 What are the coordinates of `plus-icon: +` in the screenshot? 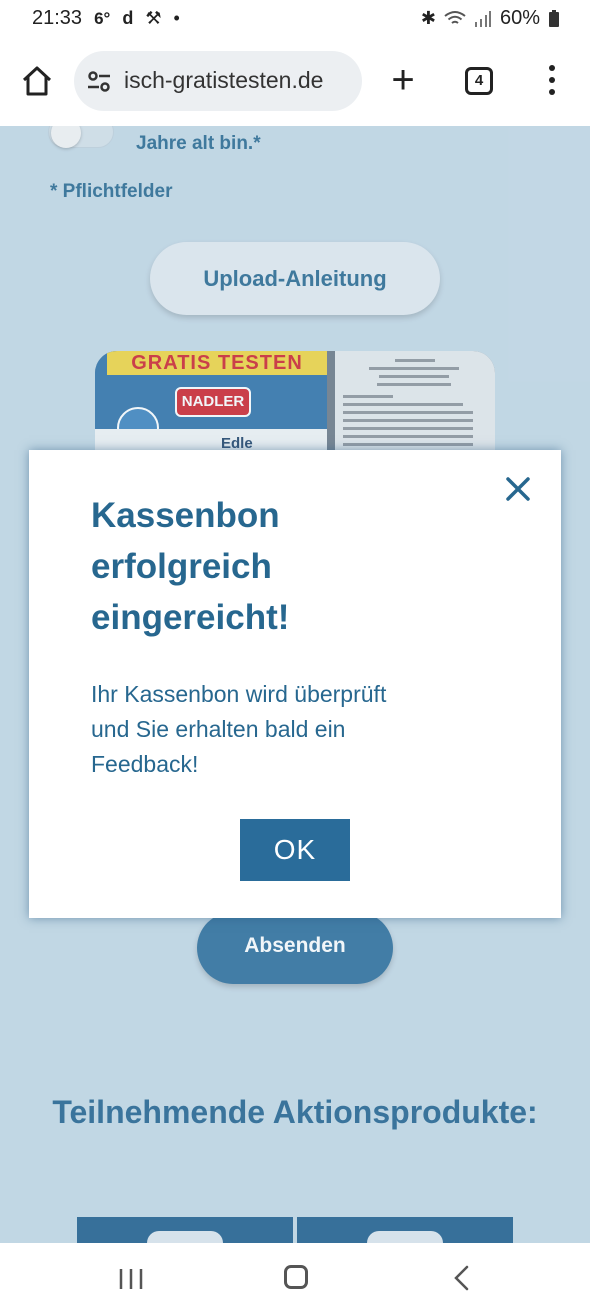 It's located at (403, 80).